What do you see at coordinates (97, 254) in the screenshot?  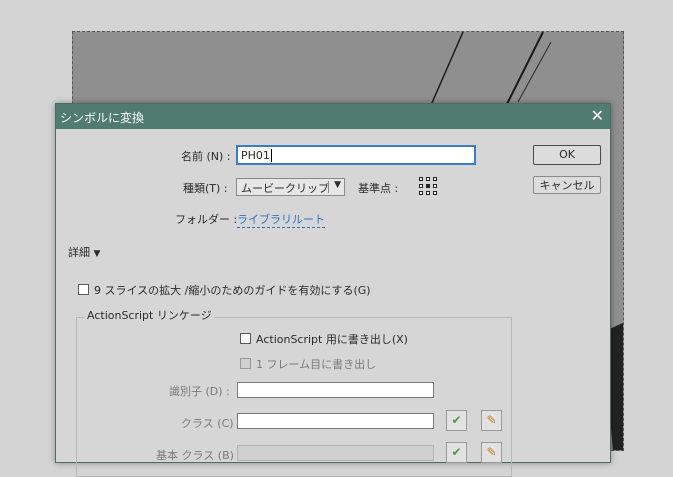 I see `triangle-down-icon: ▼` at bounding box center [97, 254].